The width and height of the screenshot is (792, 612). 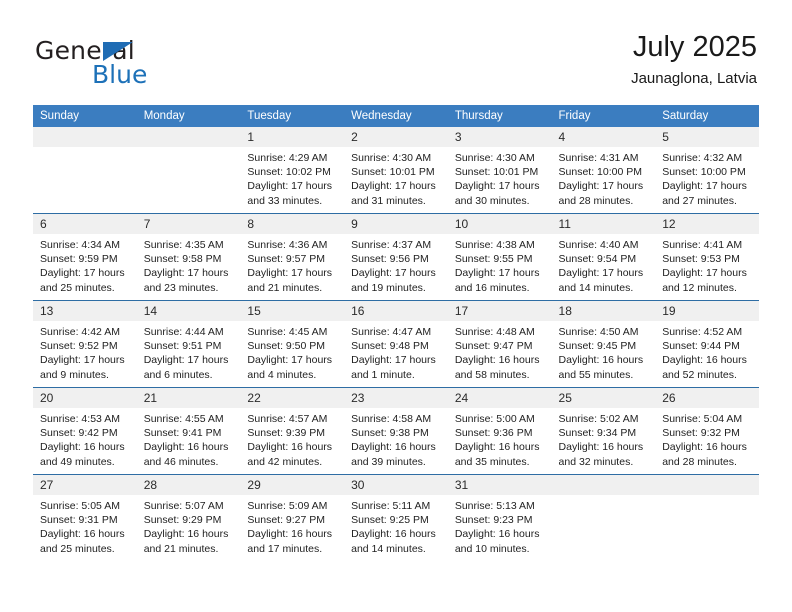 What do you see at coordinates (701, 346) in the screenshot?
I see `sunset-text: Sunset: 9:44 PM` at bounding box center [701, 346].